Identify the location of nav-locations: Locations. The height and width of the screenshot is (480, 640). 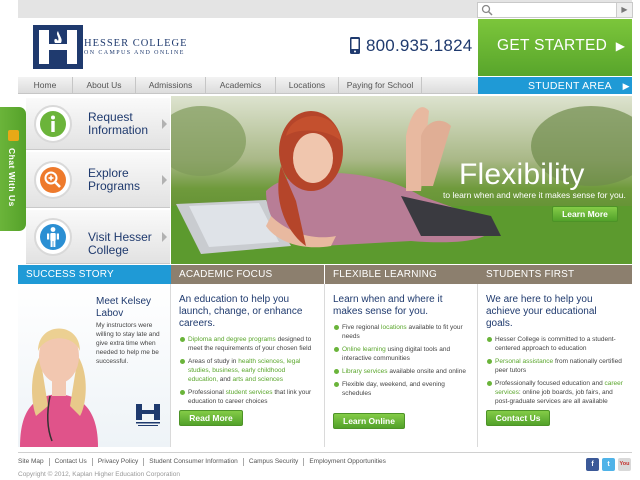
(307, 85).